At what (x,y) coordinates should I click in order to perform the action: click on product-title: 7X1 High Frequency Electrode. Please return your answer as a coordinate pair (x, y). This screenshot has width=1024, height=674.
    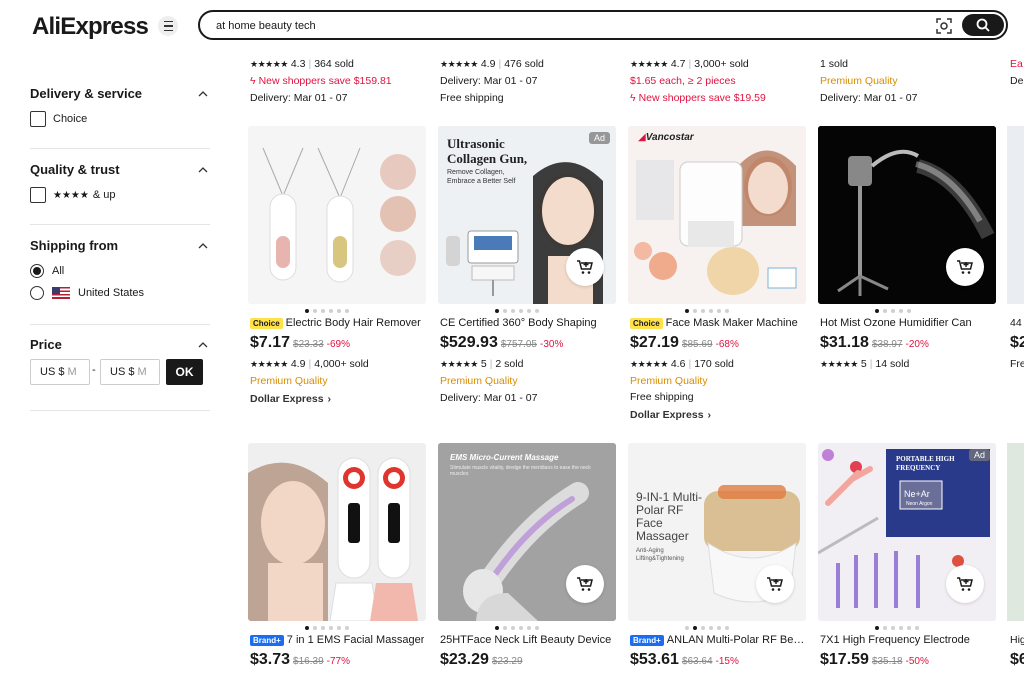
    Looking at the image, I should click on (908, 640).